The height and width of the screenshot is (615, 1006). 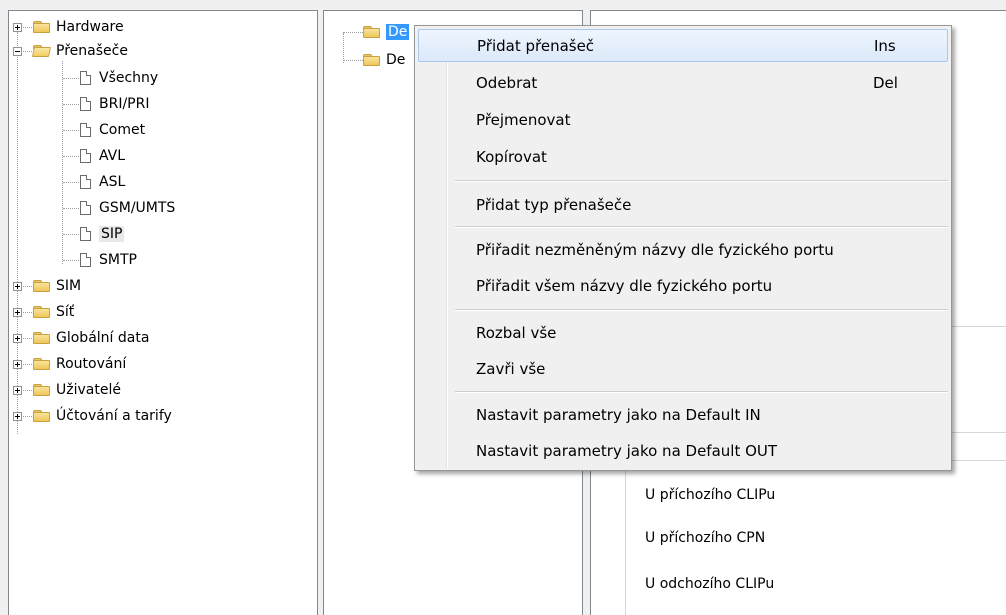 I want to click on tree-item-asl: ASL, so click(x=93, y=182).